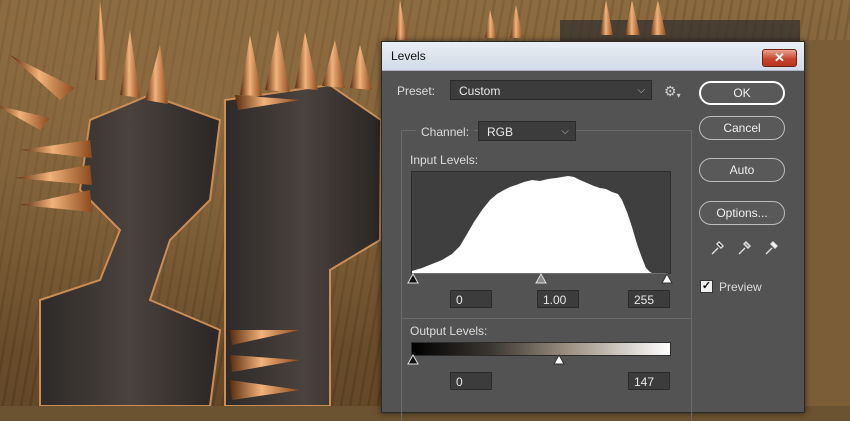  I want to click on ok-button: OK, so click(742, 93).